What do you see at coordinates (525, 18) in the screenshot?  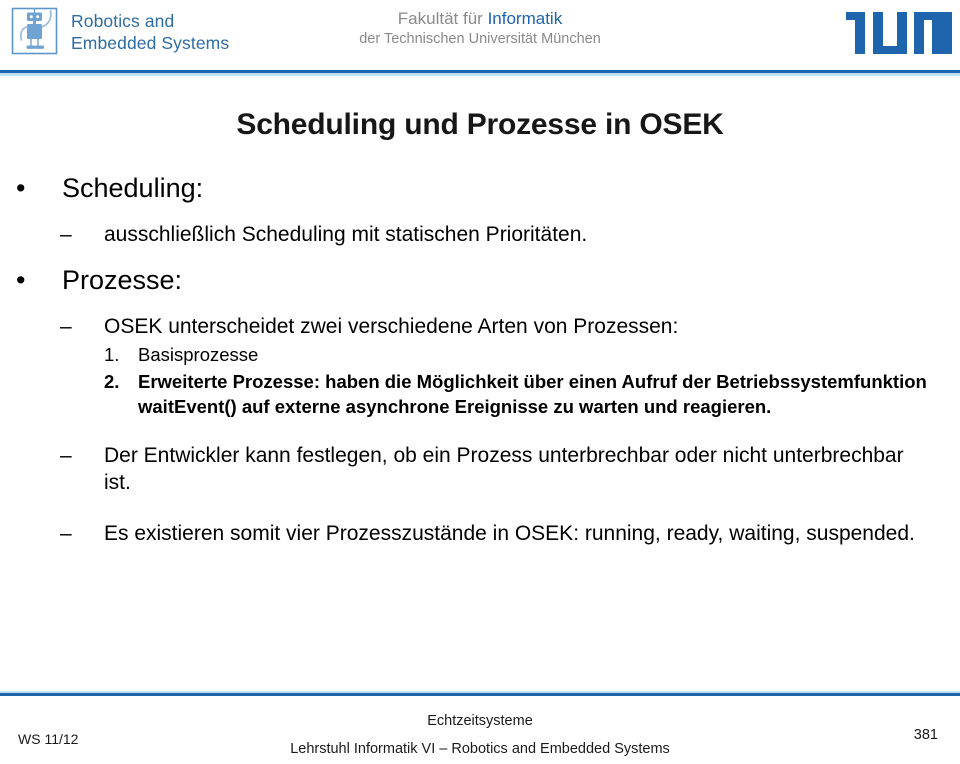 I see `faculty-line1-highlight: Informatik` at bounding box center [525, 18].